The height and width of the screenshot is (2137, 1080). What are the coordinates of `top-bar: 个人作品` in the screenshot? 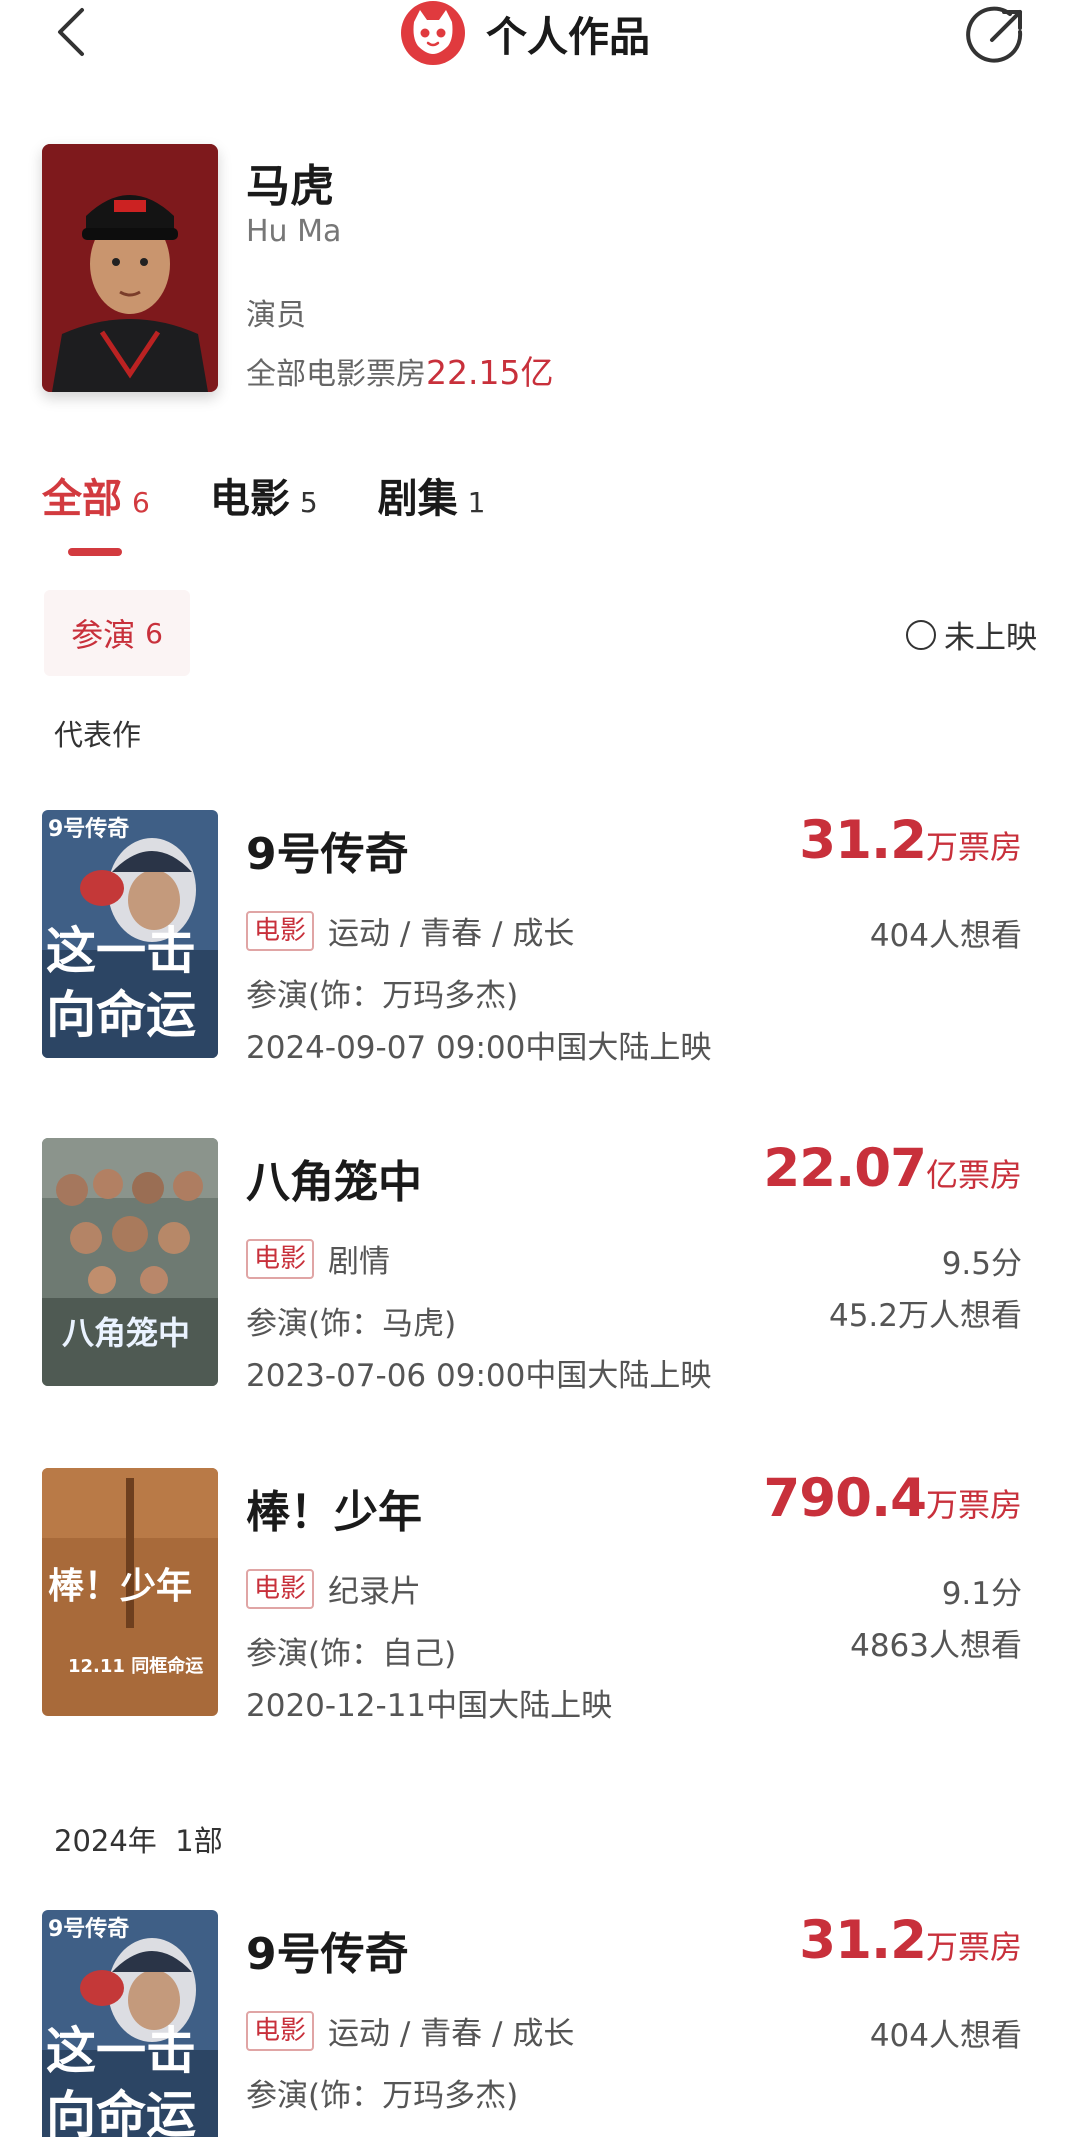 It's located at (540, 45).